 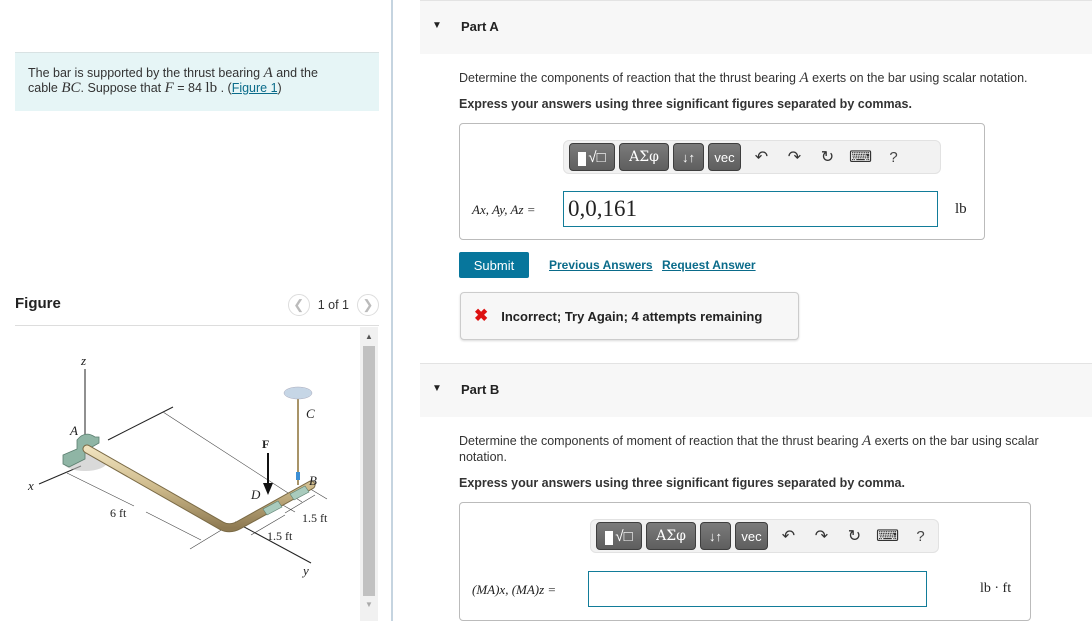 I want to click on label-1-5ft-lower: 1.5 ft, so click(x=280, y=536).